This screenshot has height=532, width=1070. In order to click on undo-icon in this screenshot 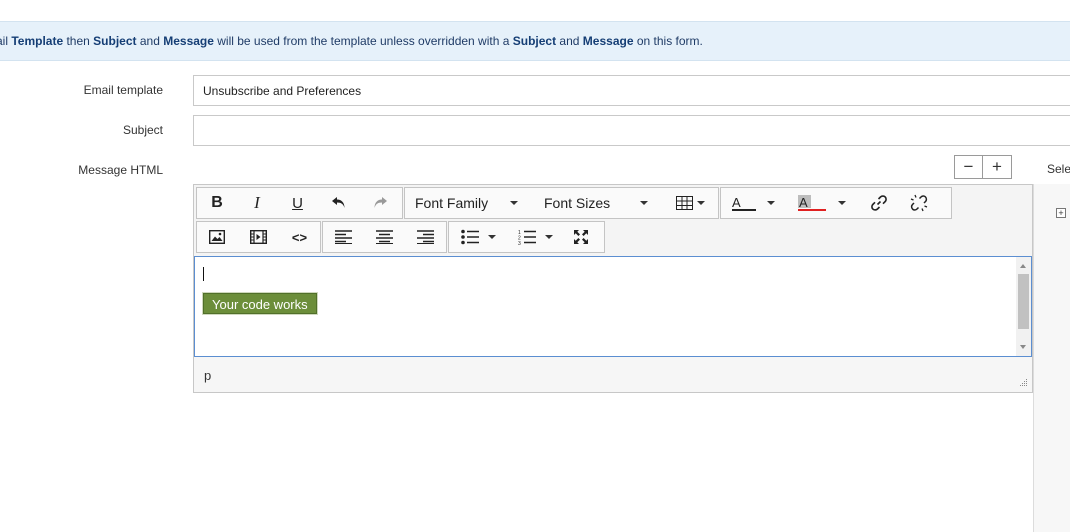, I will do `click(338, 202)`.